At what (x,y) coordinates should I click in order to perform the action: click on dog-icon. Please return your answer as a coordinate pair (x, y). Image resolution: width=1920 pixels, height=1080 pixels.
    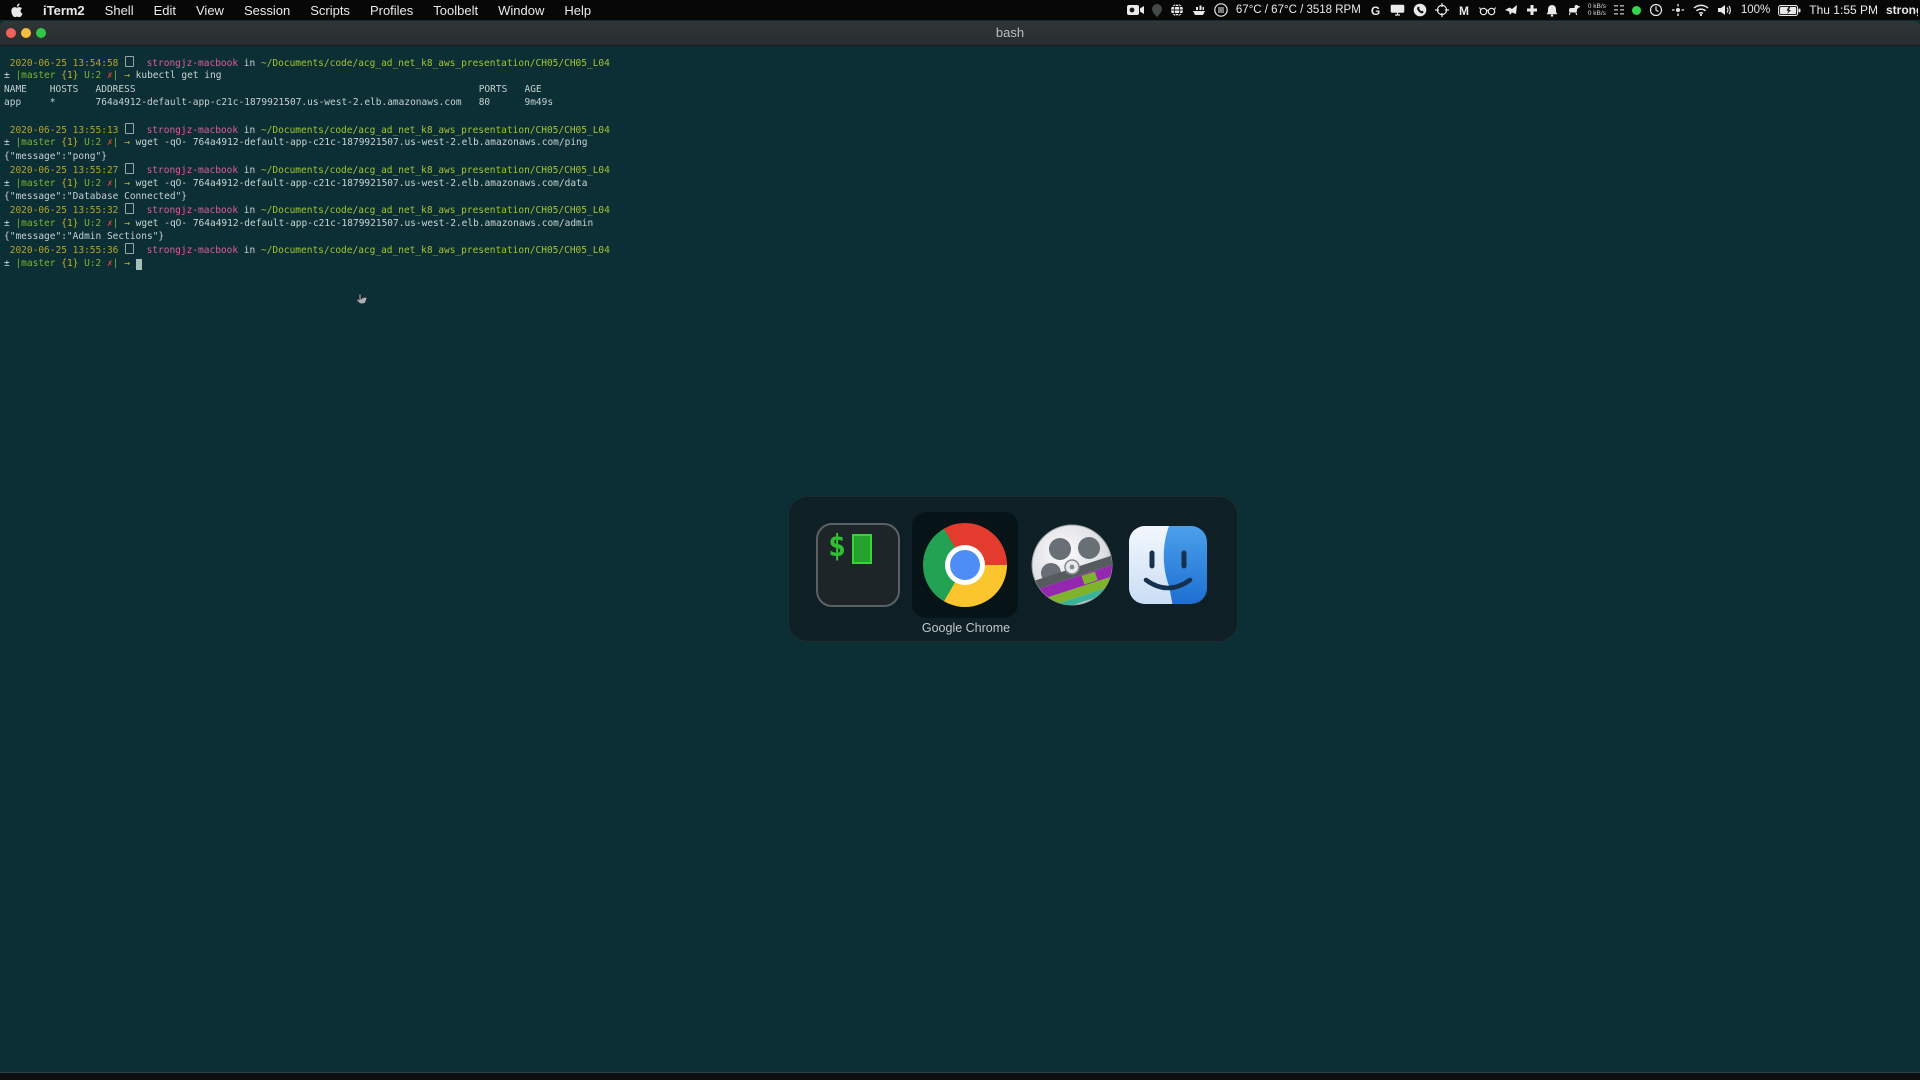
    Looking at the image, I should click on (1573, 10).